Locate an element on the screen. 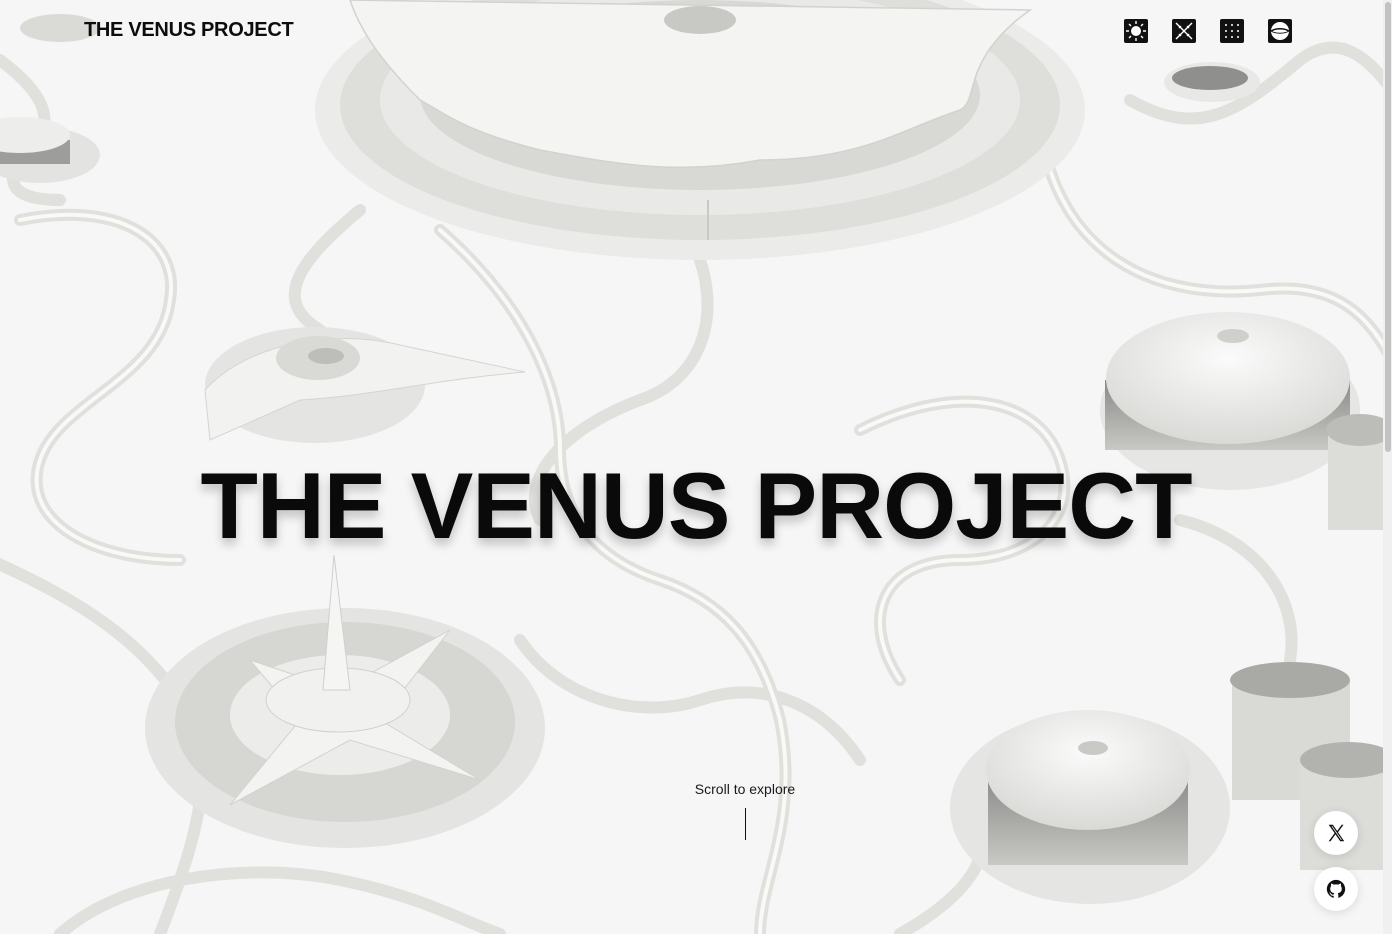 The height and width of the screenshot is (934, 1392). github-icon is located at coordinates (1336, 888).